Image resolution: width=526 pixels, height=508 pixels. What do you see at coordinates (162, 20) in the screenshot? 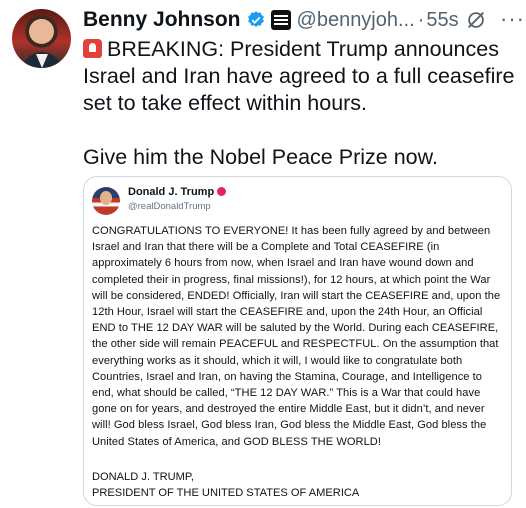
I see `author-name: Benny Johnson` at bounding box center [162, 20].